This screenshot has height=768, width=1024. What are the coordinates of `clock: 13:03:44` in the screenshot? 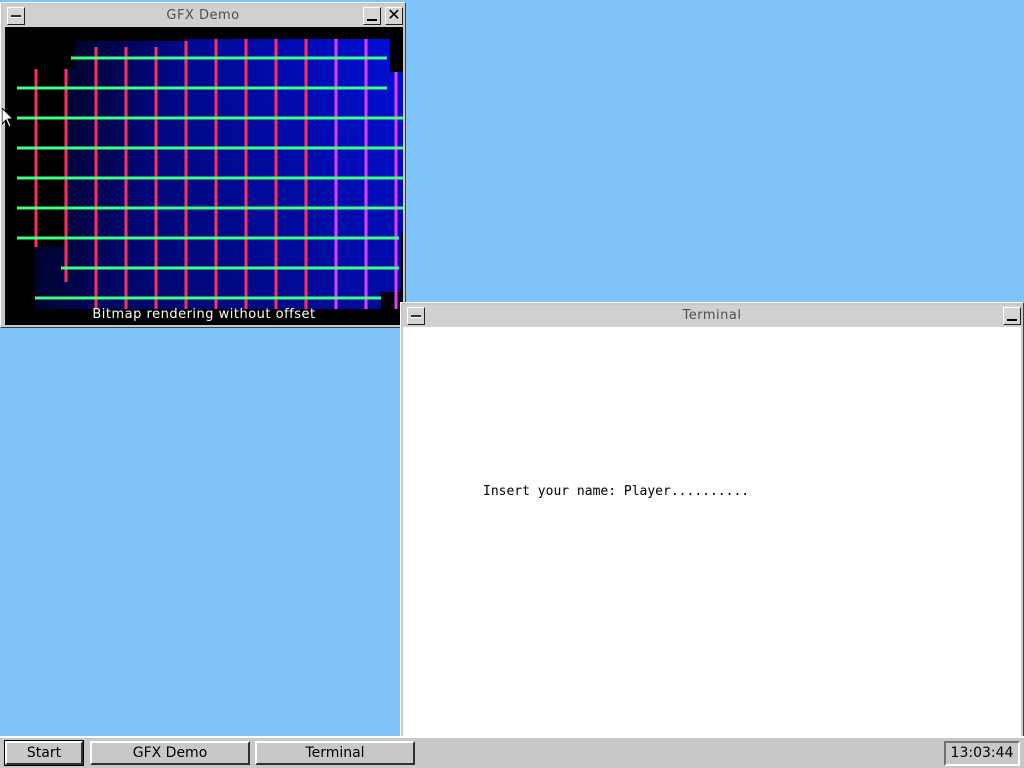 It's located at (982, 753).